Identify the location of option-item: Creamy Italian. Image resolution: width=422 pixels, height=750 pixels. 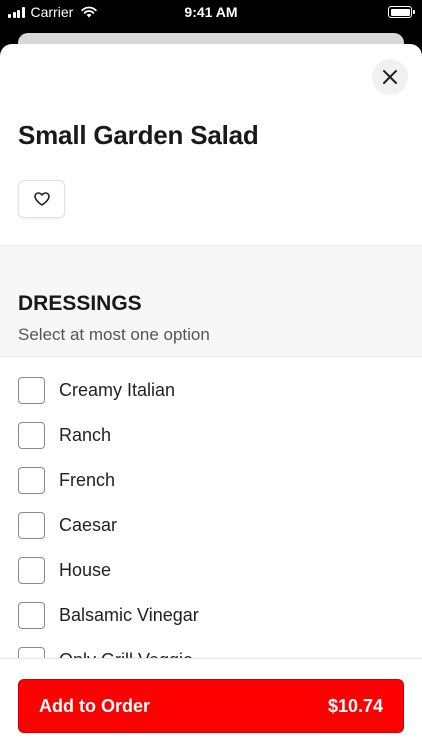
(96, 390).